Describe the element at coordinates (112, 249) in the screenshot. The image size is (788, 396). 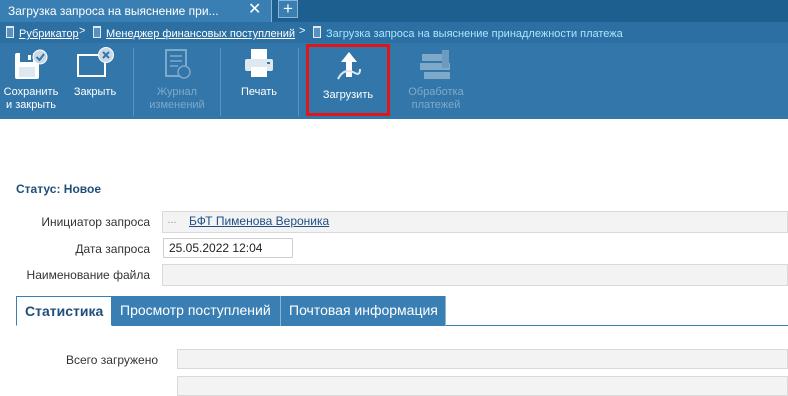
I see `request-date-label: Дата запроса` at that location.